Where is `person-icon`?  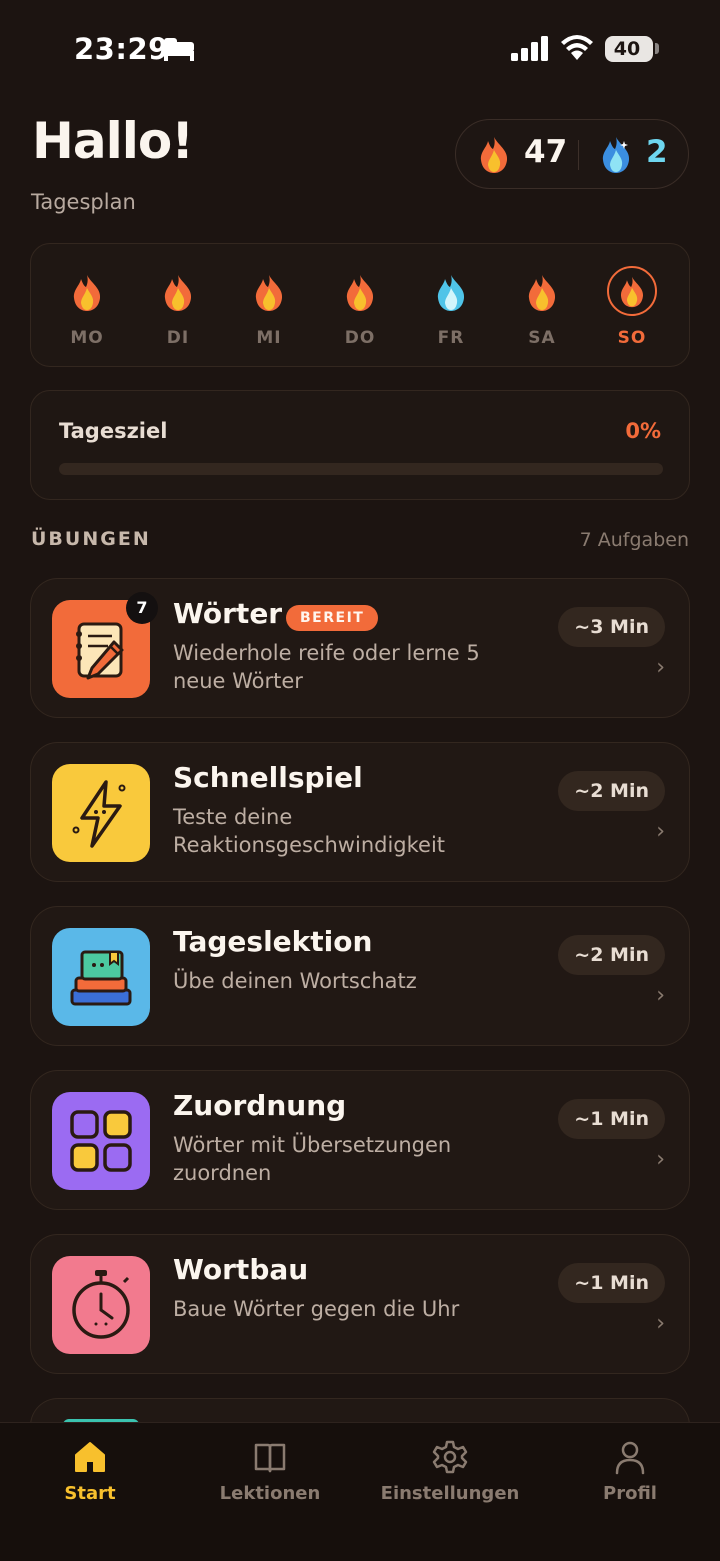
person-icon is located at coordinates (630, 1458).